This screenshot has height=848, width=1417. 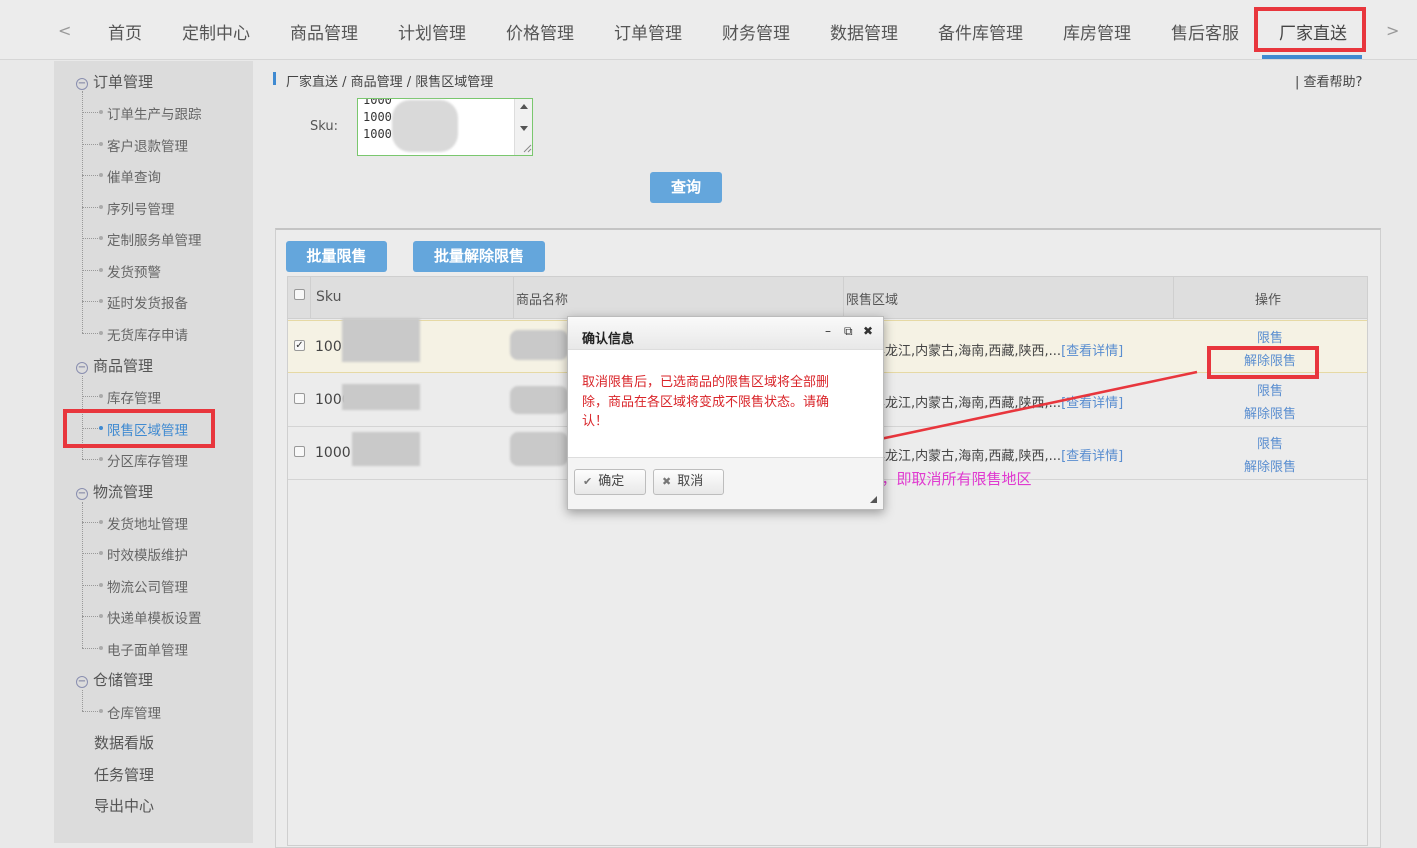 What do you see at coordinates (848, 331) in the screenshot?
I see `popout-icon: ⧉` at bounding box center [848, 331].